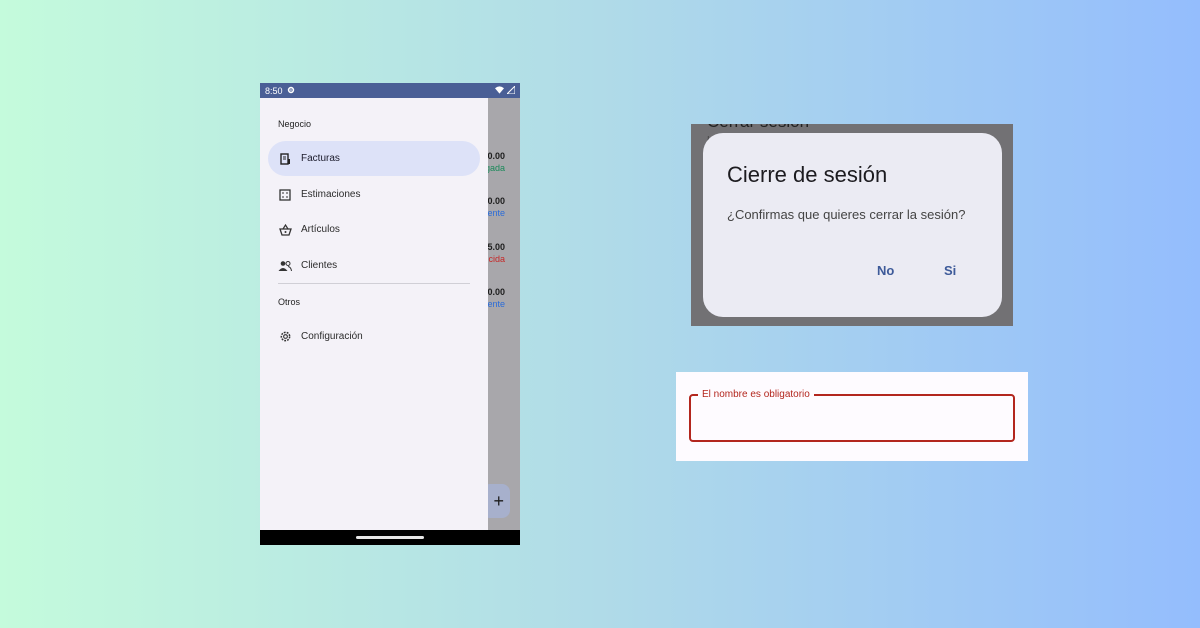 Image resolution: width=1200 pixels, height=628 pixels. Describe the element at coordinates (374, 314) in the screenshot. I see `navigation-drawer: Negocio Facturas Estimaciones Artículos` at that location.